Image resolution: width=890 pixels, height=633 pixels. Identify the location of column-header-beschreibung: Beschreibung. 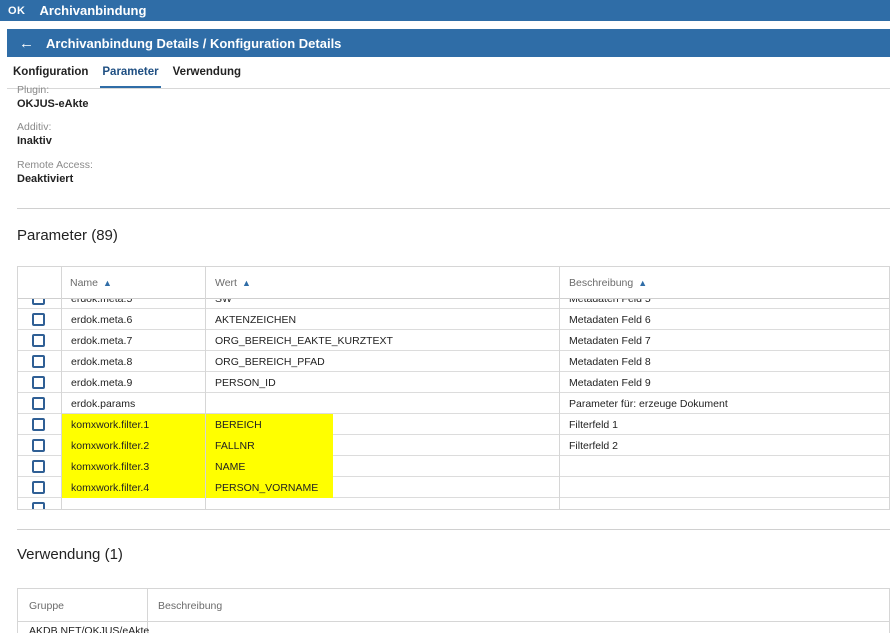
(190, 605).